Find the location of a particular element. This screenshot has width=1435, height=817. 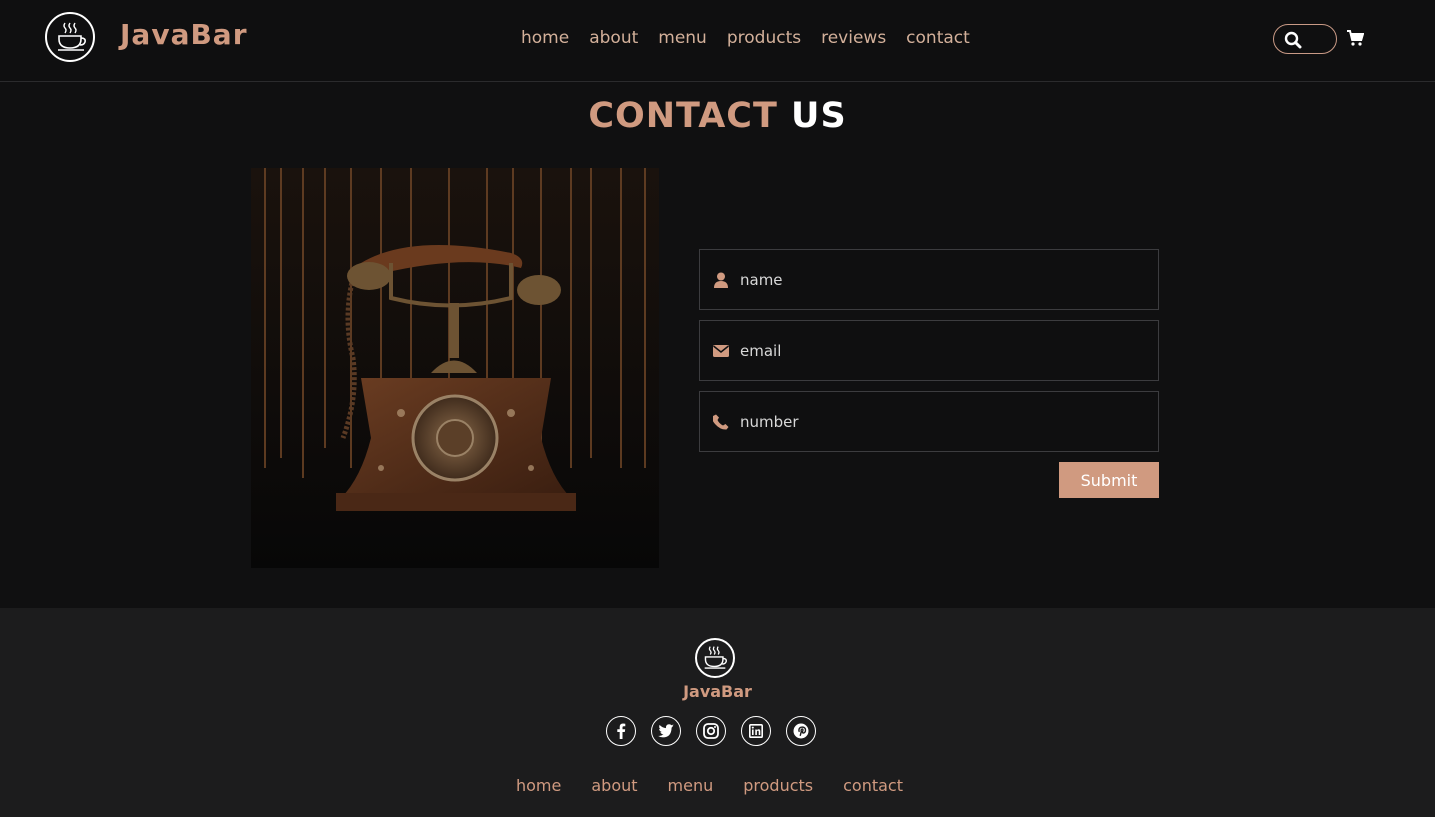

footer-nav-menu: menu is located at coordinates (691, 785).